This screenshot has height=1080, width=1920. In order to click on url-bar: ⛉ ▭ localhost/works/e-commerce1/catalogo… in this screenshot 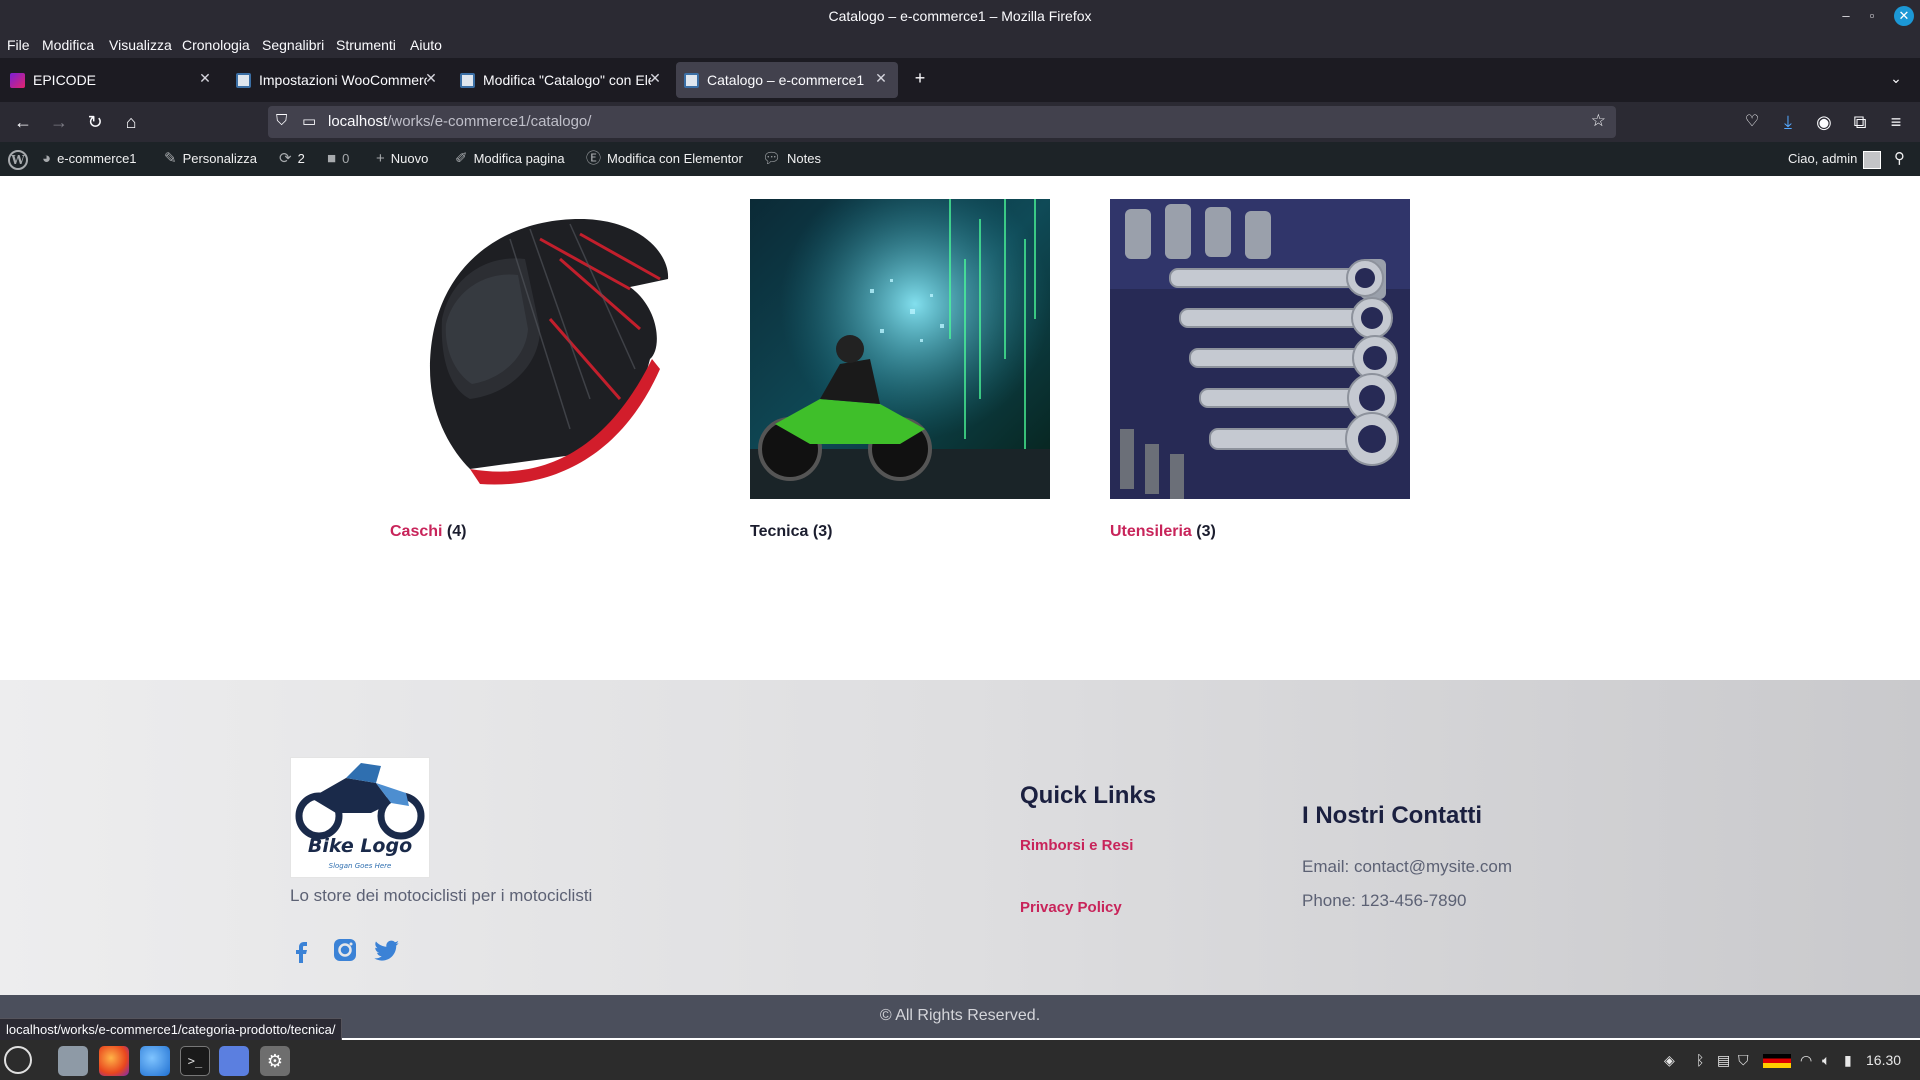, I will do `click(942, 122)`.